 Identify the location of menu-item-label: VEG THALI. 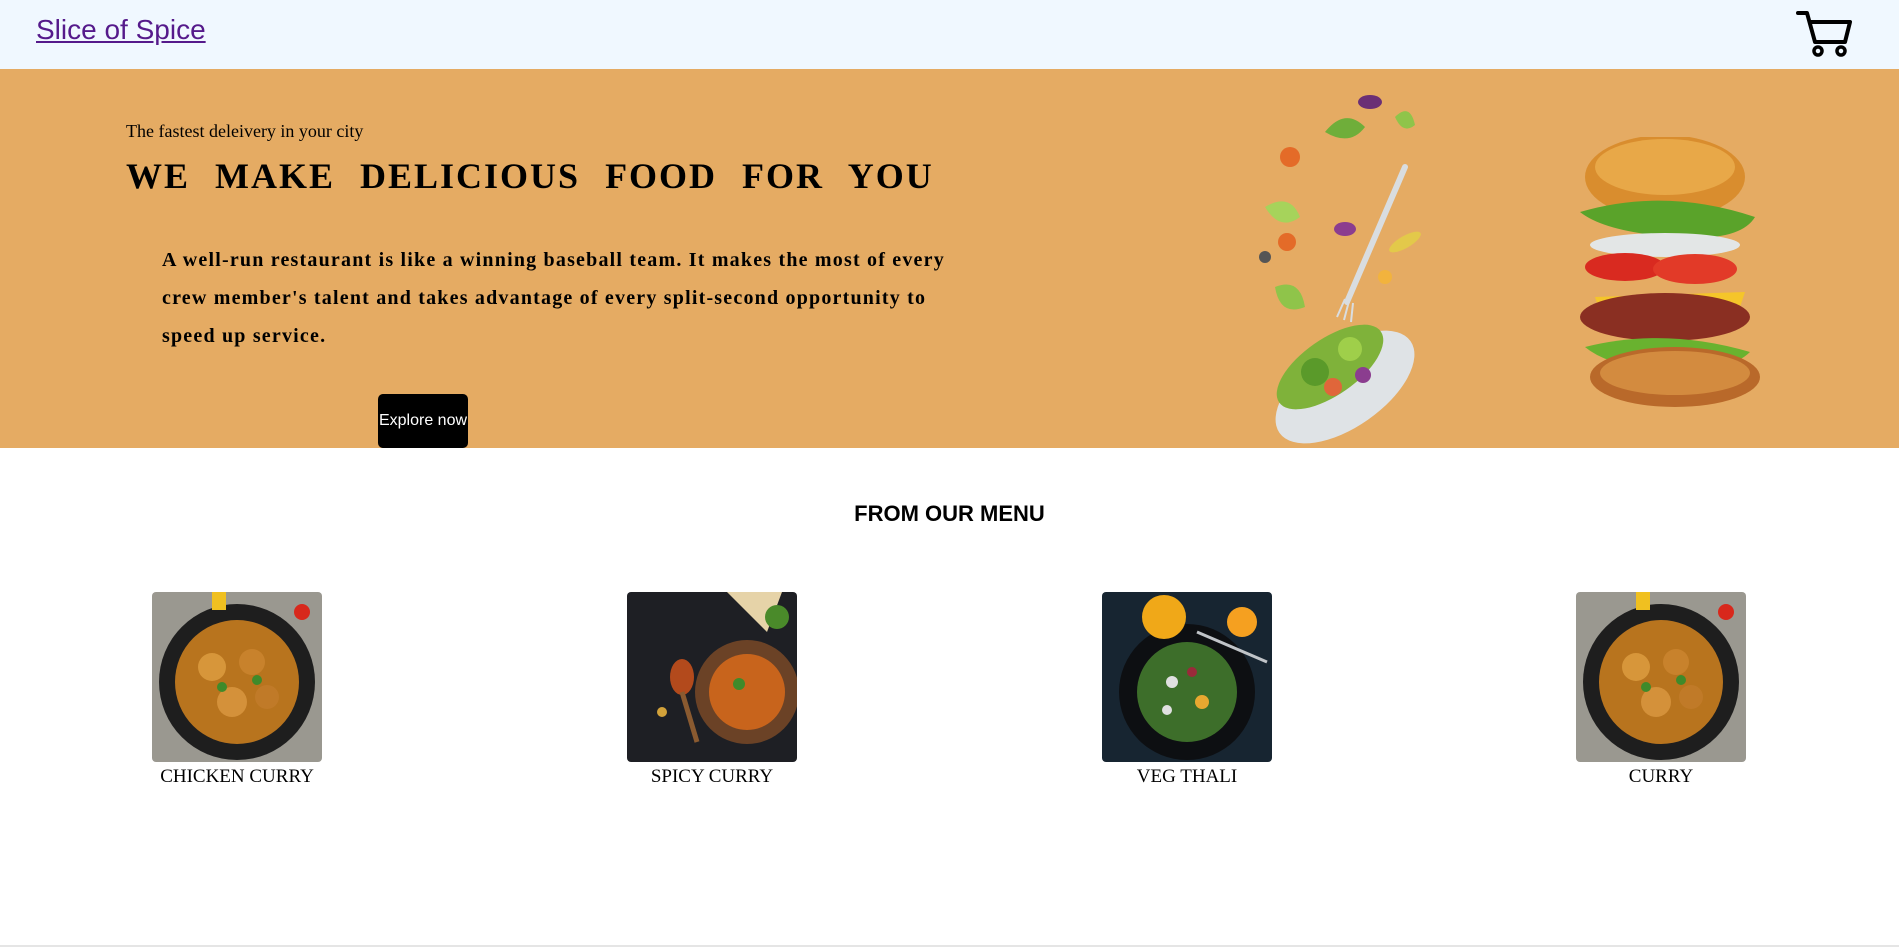
(1187, 776).